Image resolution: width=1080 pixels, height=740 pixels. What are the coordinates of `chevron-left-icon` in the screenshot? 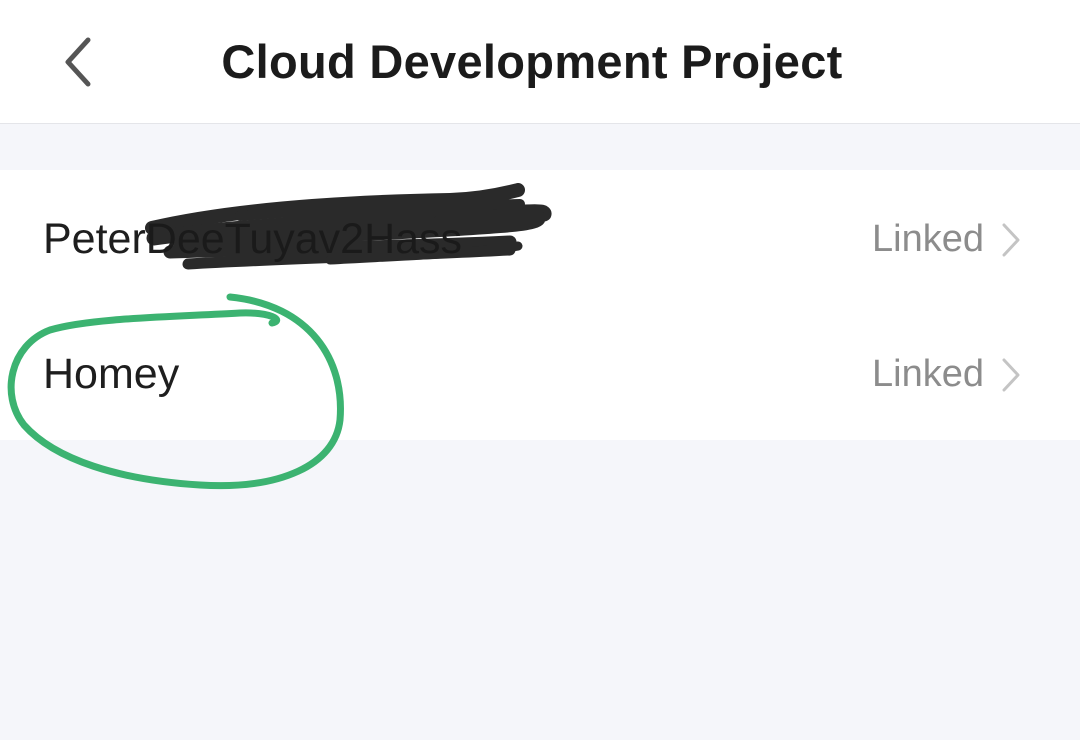 It's located at (78, 62).